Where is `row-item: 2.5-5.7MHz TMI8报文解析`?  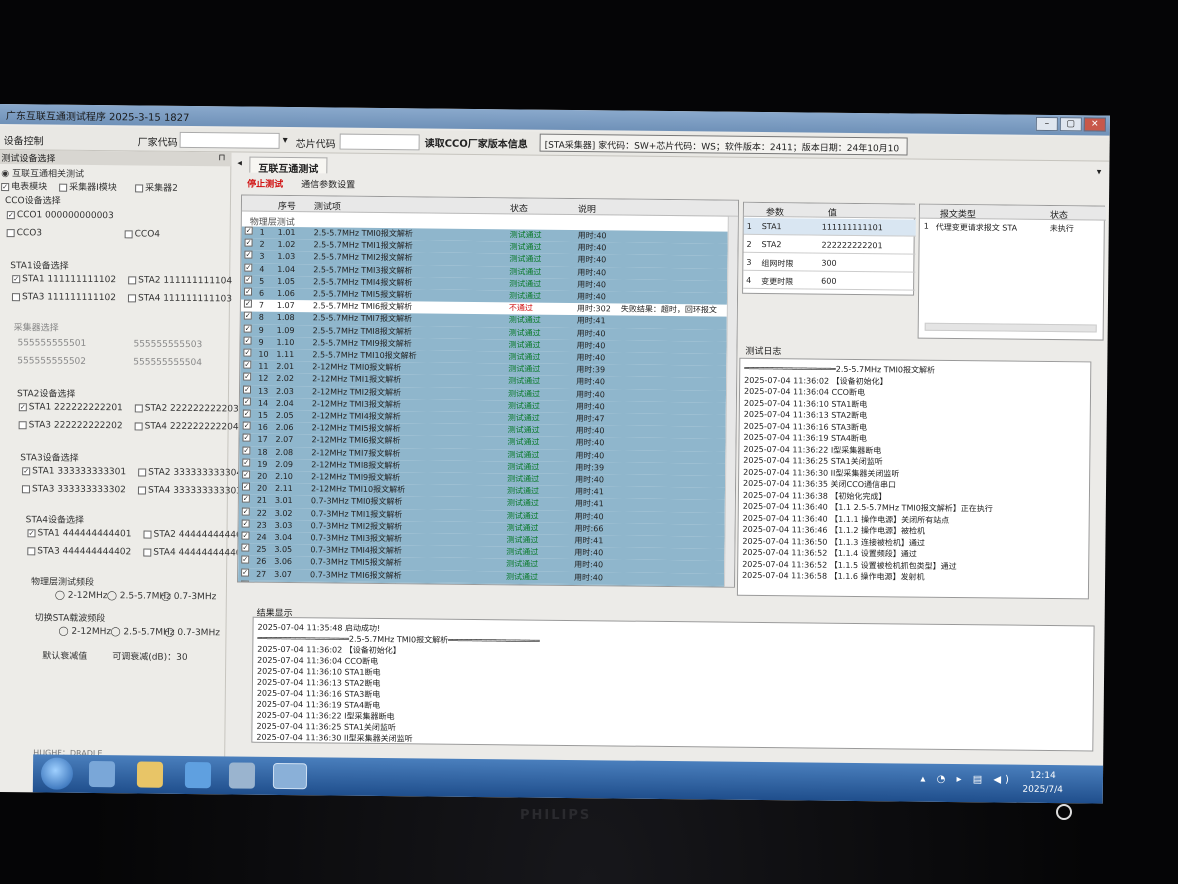 row-item: 2.5-5.7MHz TMI8报文解析 is located at coordinates (362, 330).